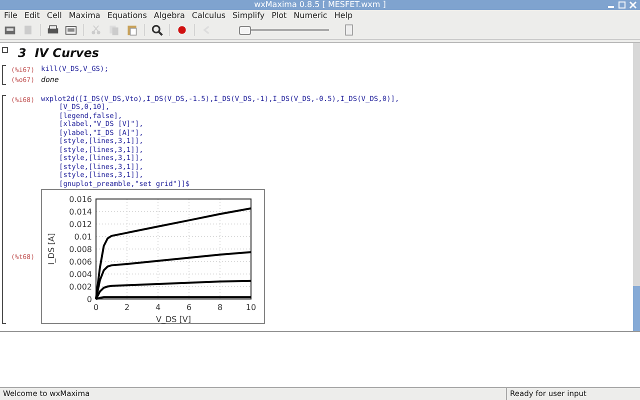 The width and height of the screenshot is (640, 400). I want to click on x-tick-label: 8, so click(220, 307).